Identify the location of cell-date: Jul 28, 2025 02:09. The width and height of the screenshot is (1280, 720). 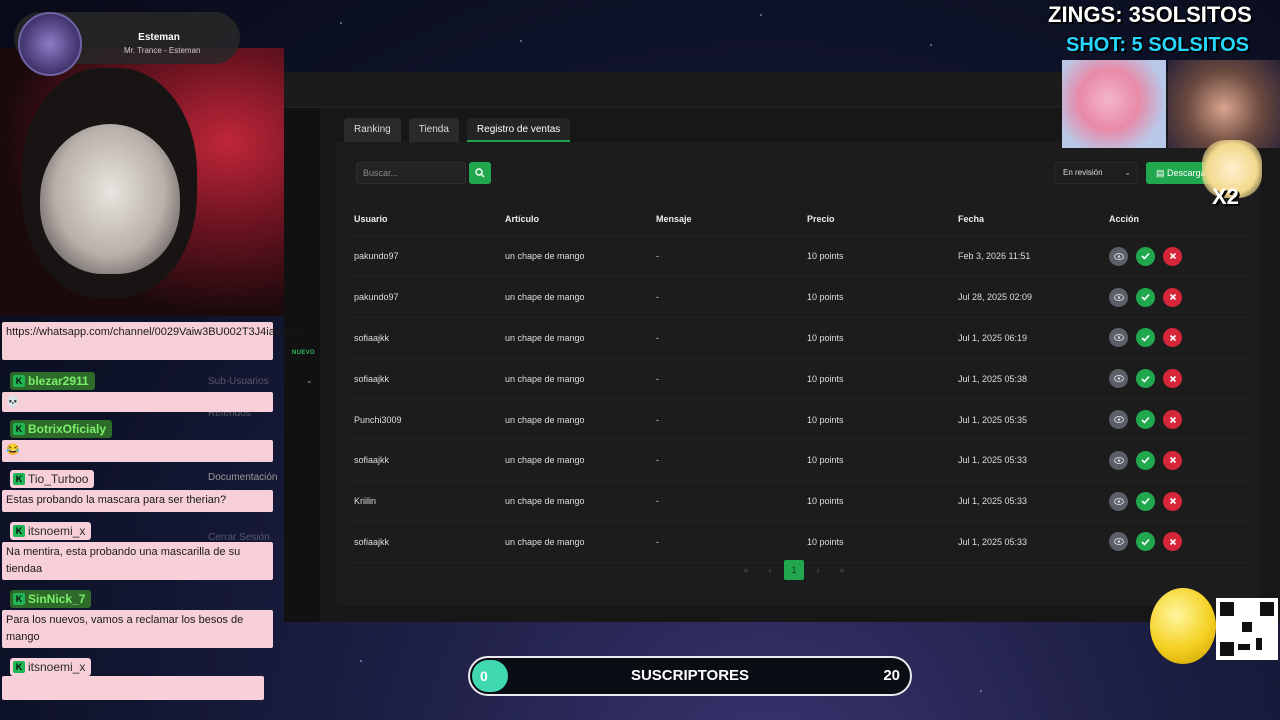
(1027, 297).